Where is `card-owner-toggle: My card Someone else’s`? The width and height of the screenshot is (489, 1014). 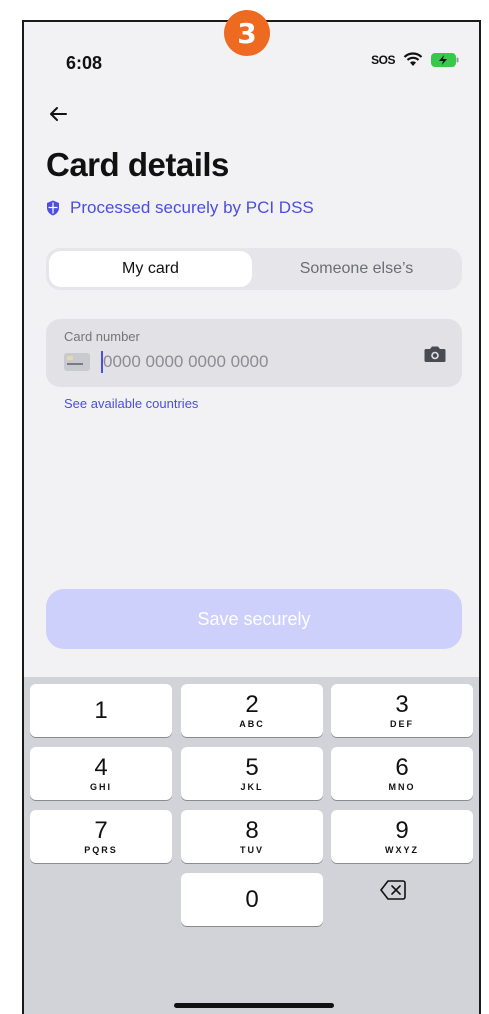 card-owner-toggle: My card Someone else’s is located at coordinates (254, 269).